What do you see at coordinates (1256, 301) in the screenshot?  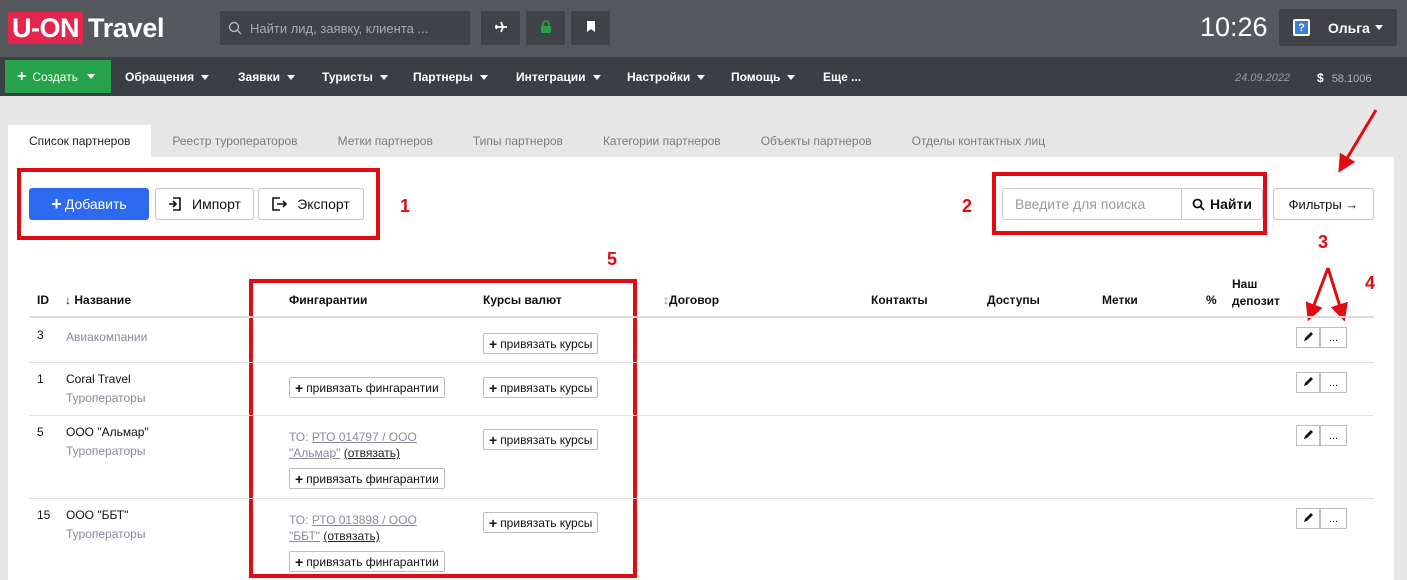 I see `col-deposit-line2: депозит` at bounding box center [1256, 301].